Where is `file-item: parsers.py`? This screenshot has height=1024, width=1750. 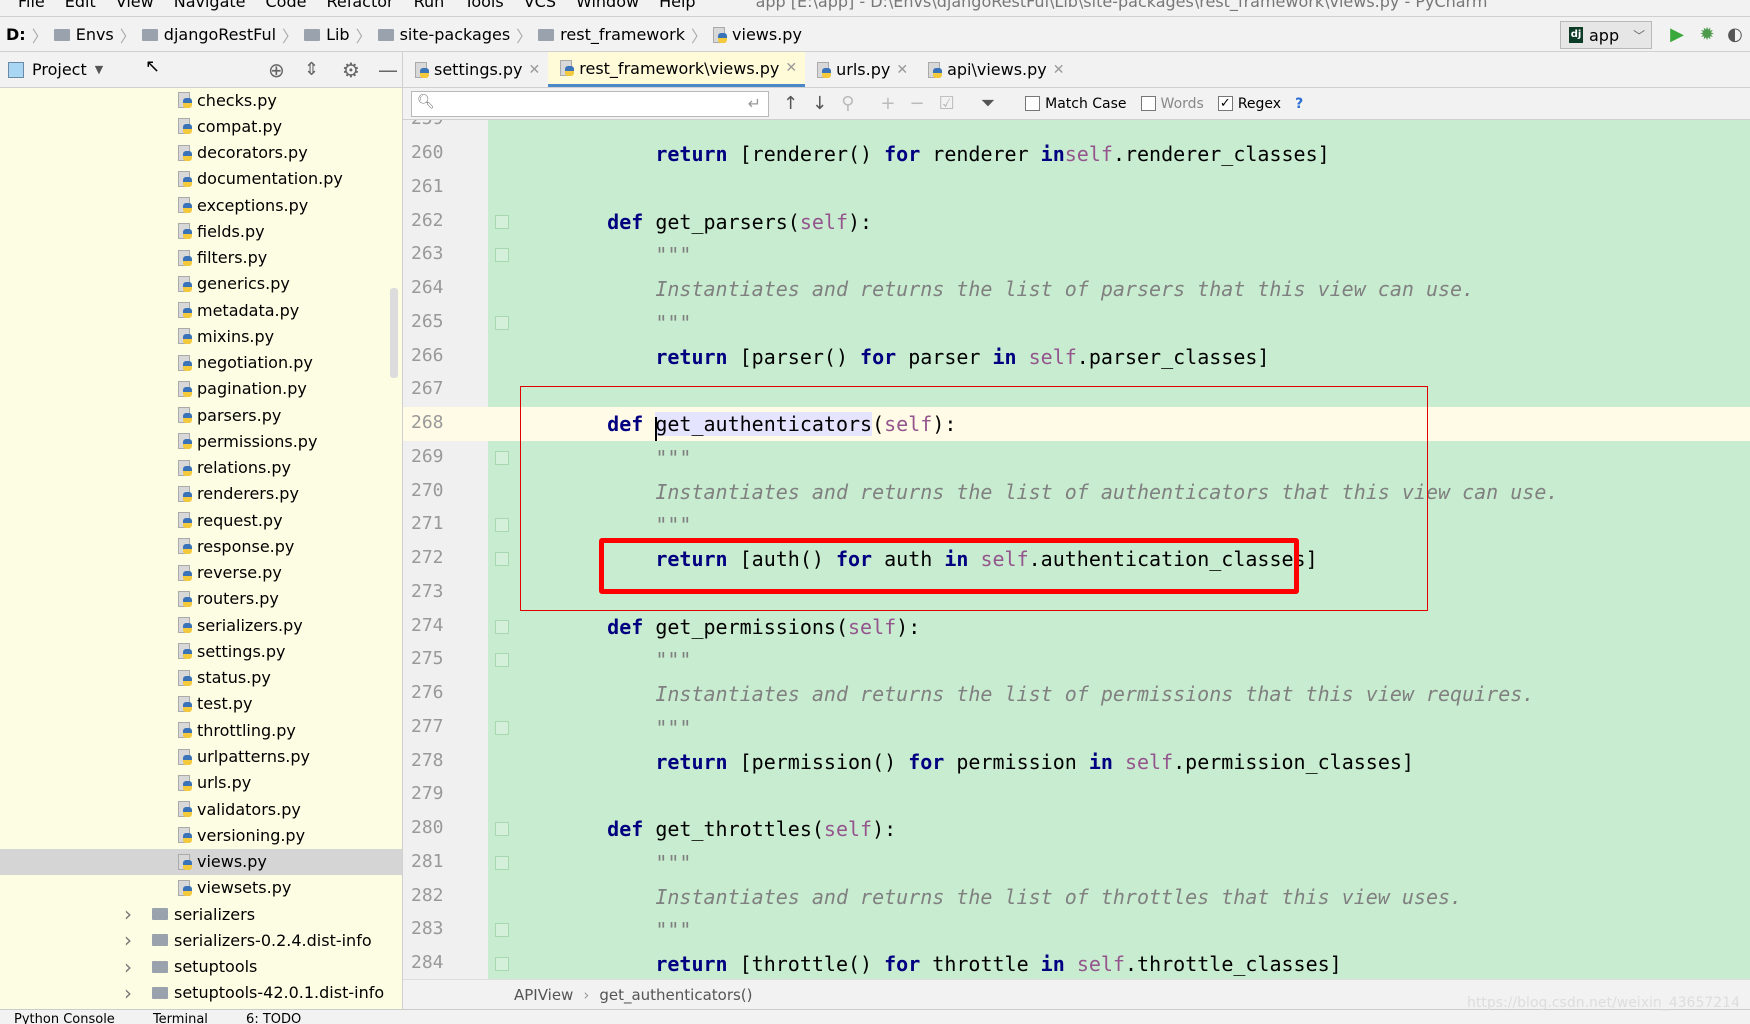
file-item: parsers.py is located at coordinates (201, 415).